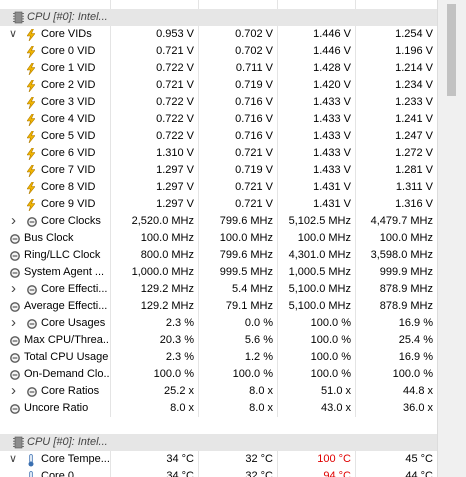 The image size is (466, 477). I want to click on sensor-label: Core 7 VID, so click(68, 170).